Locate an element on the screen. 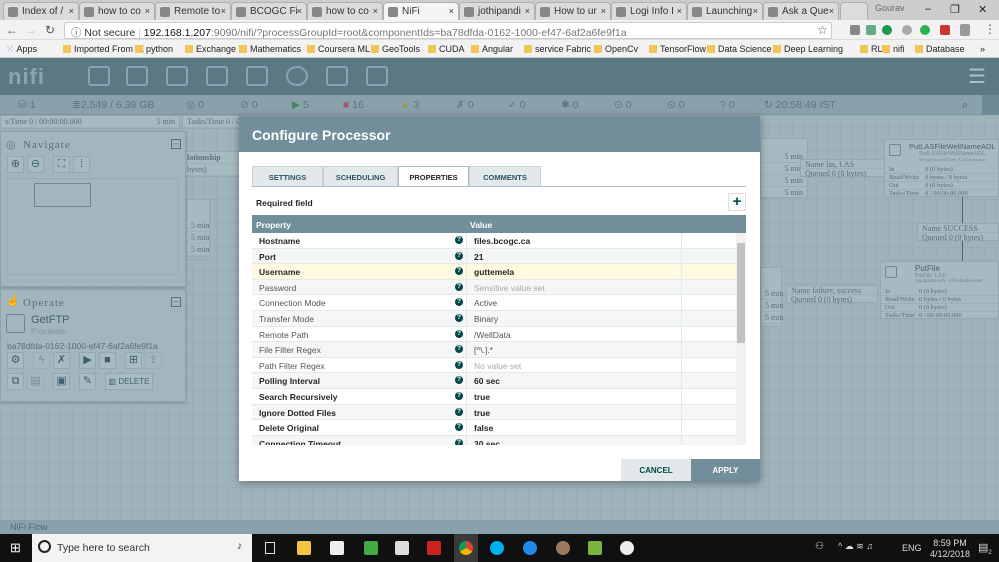  input-port-tool-icon is located at coordinates (137, 76).